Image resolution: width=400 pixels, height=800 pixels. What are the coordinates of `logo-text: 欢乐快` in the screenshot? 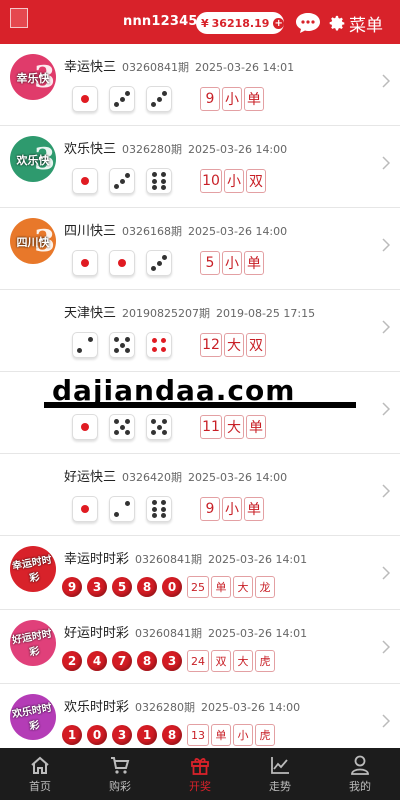 It's located at (33, 160).